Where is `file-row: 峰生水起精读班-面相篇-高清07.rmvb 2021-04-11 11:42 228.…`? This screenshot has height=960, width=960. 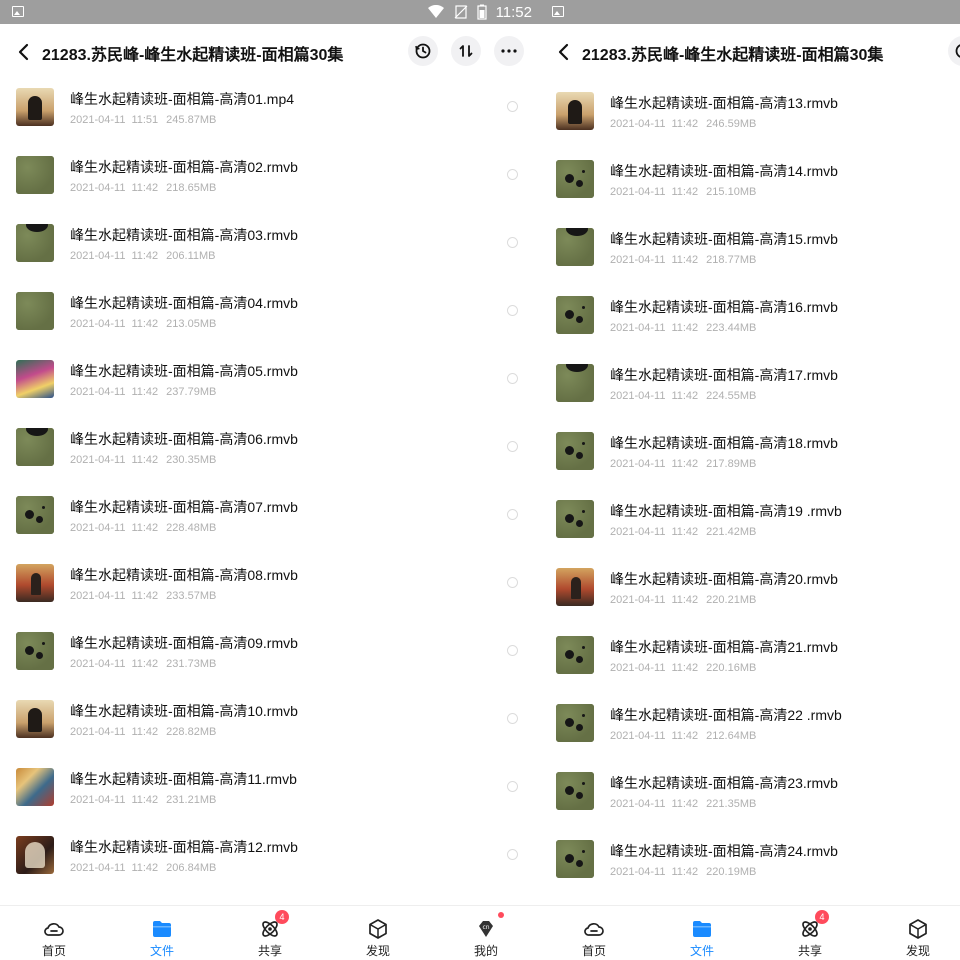
file-row: 峰生水起精读班-面相篇-高清07.rmvb 2021-04-11 11:42 228.… is located at coordinates (270, 530).